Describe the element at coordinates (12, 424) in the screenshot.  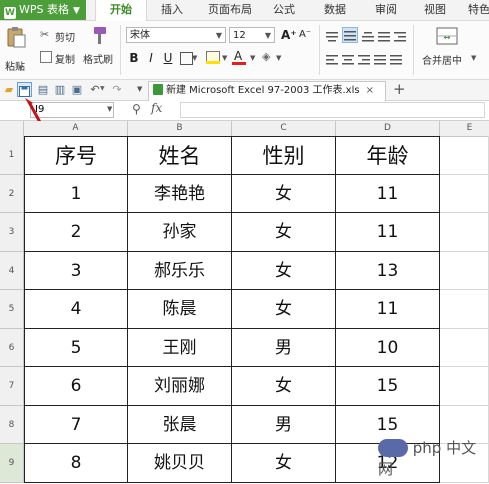
I see `row-header-8: 8` at that location.